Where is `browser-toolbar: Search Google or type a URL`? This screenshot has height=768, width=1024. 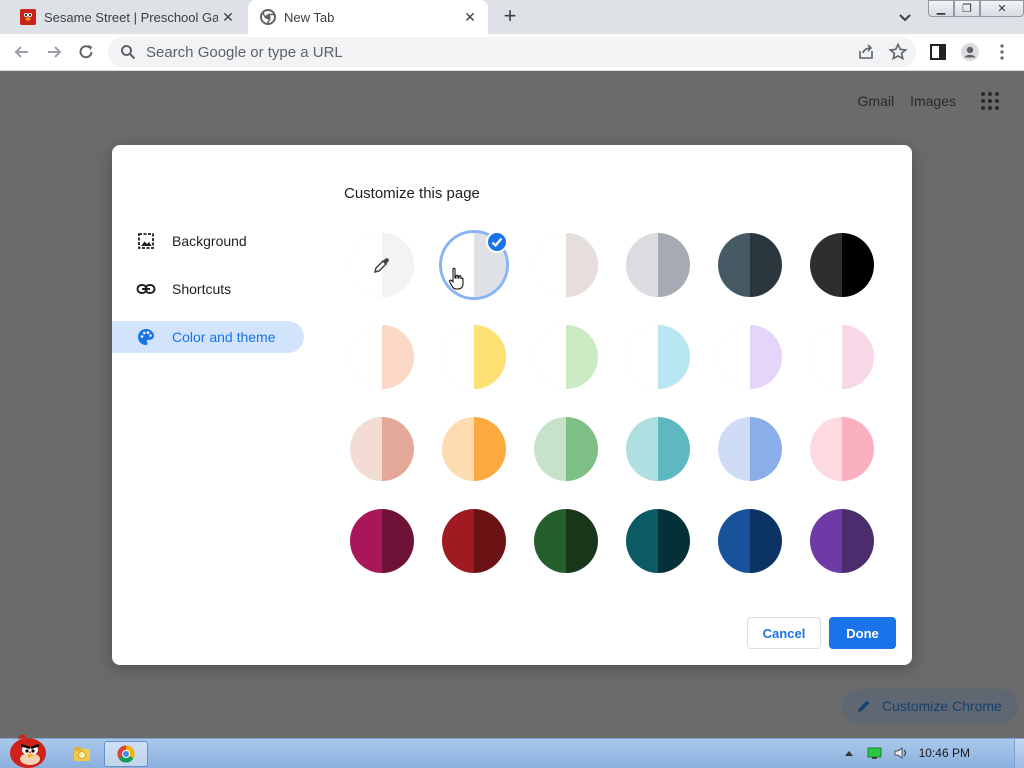 browser-toolbar: Search Google or type a URL is located at coordinates (512, 52).